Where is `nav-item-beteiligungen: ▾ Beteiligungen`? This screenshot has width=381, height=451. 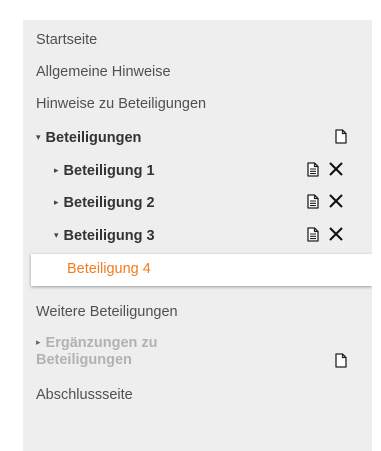 nav-item-beteiligungen: ▾ Beteiligungen is located at coordinates (88, 137).